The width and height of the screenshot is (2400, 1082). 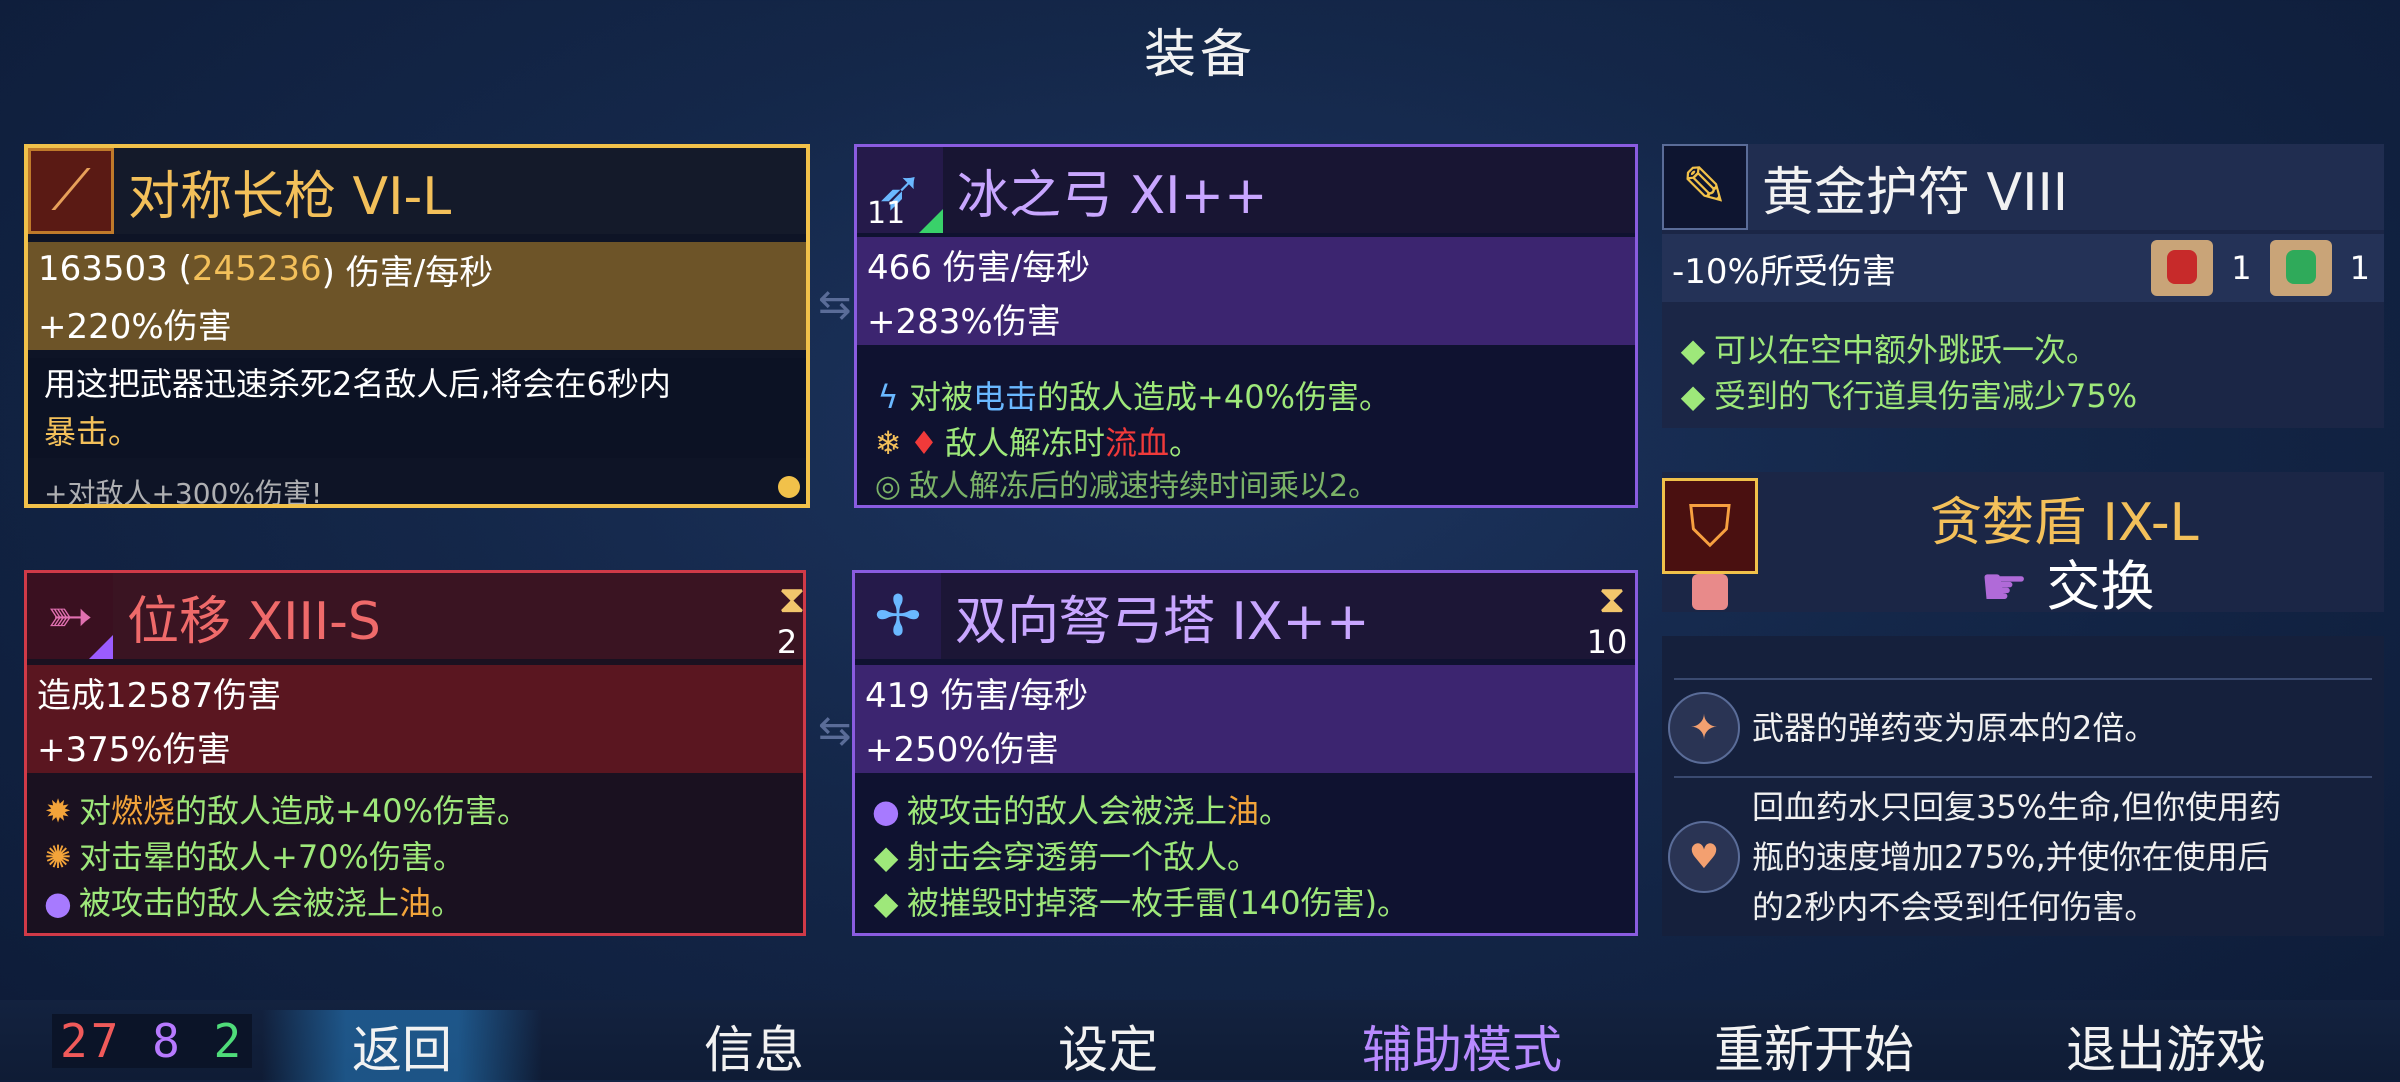 What do you see at coordinates (415, 692) in the screenshot?
I see `damage-stat: 造成12587伤害` at bounding box center [415, 692].